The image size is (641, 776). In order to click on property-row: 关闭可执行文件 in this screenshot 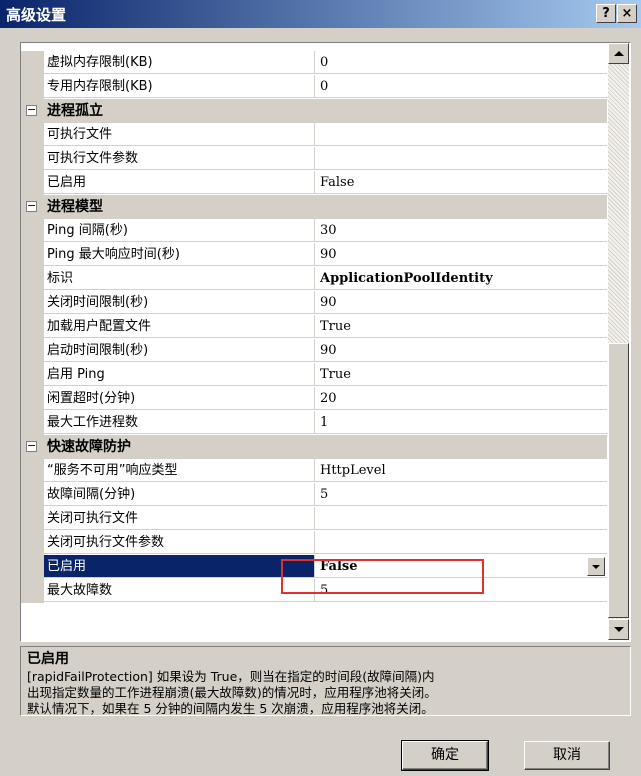, I will do `click(314, 519)`.